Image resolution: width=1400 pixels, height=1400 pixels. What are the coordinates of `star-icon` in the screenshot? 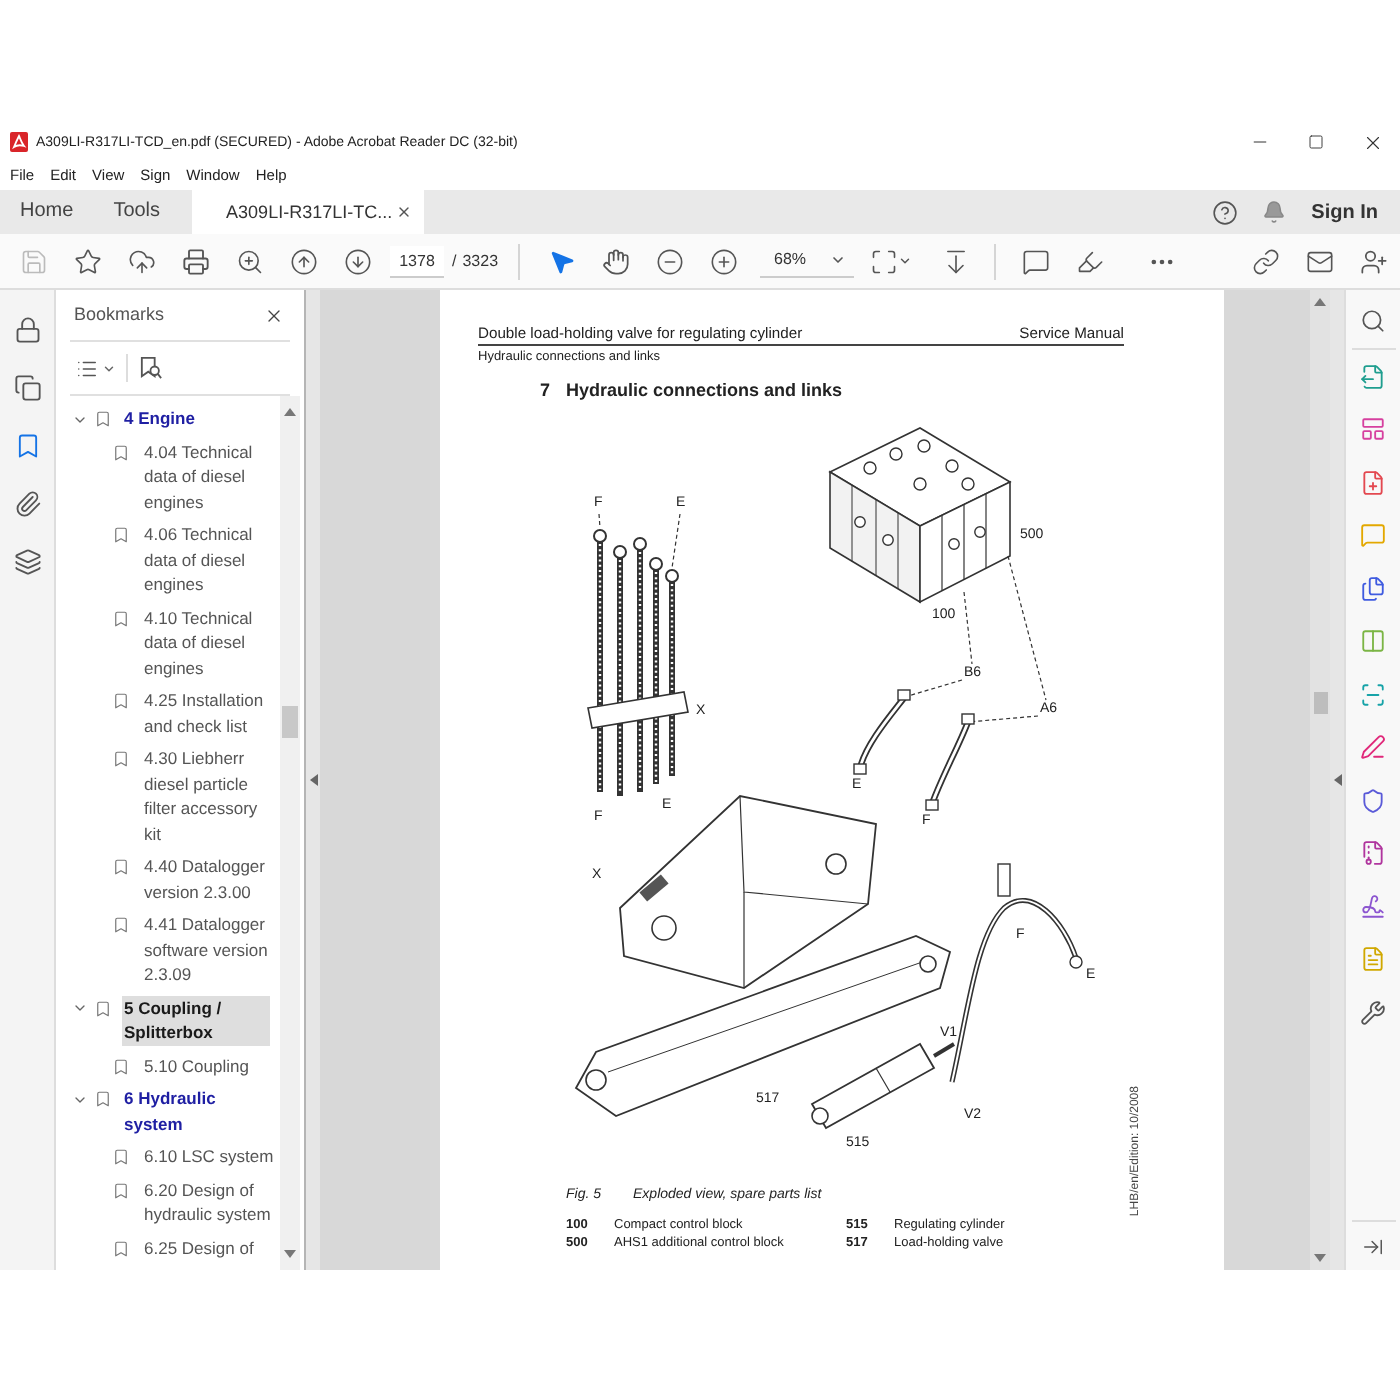 It's located at (87, 261).